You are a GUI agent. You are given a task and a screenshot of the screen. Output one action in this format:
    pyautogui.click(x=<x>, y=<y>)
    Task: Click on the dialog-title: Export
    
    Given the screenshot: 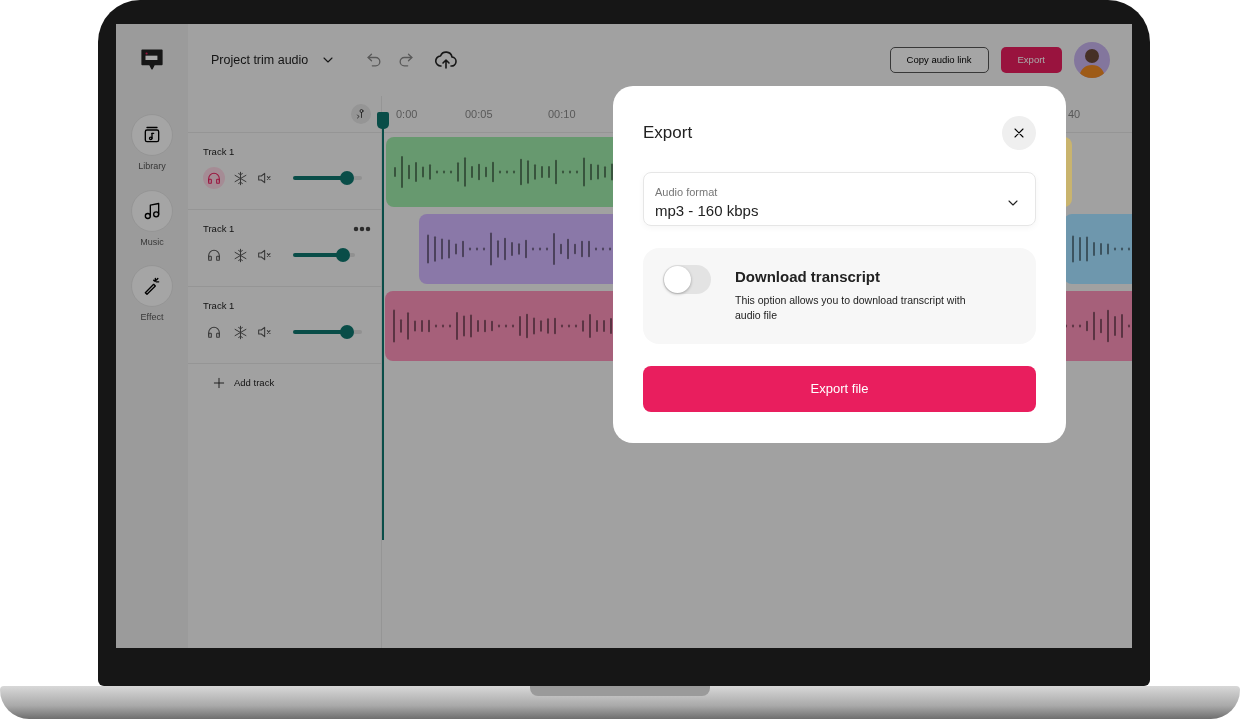 What is the action you would take?
    pyautogui.click(x=668, y=133)
    